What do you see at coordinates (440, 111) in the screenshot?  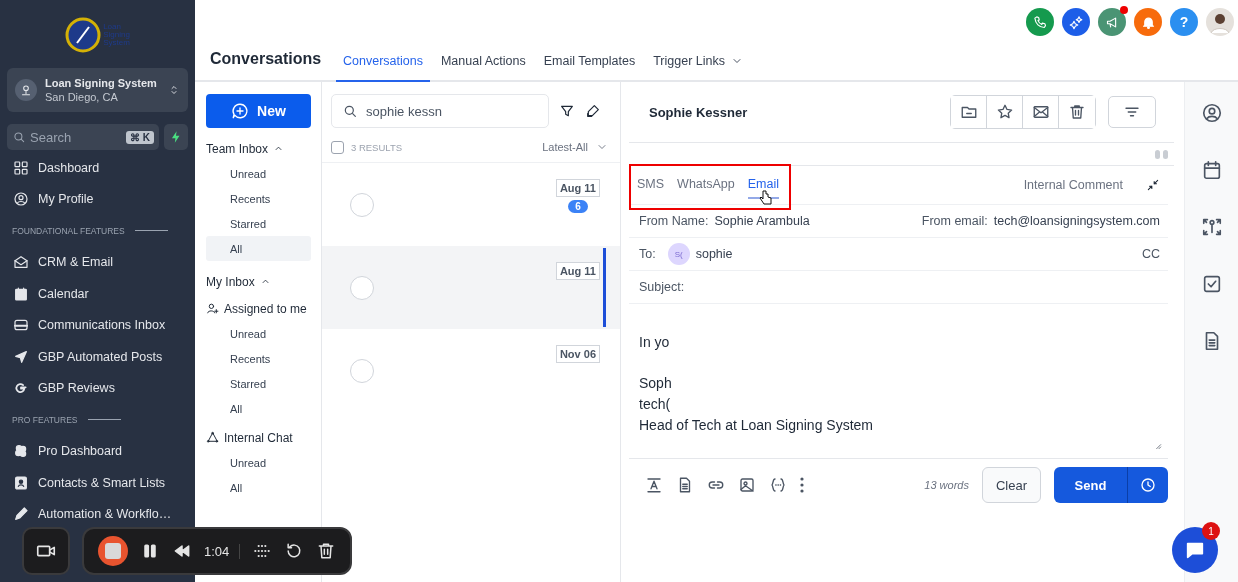 I see `search-field: sophie kessn` at bounding box center [440, 111].